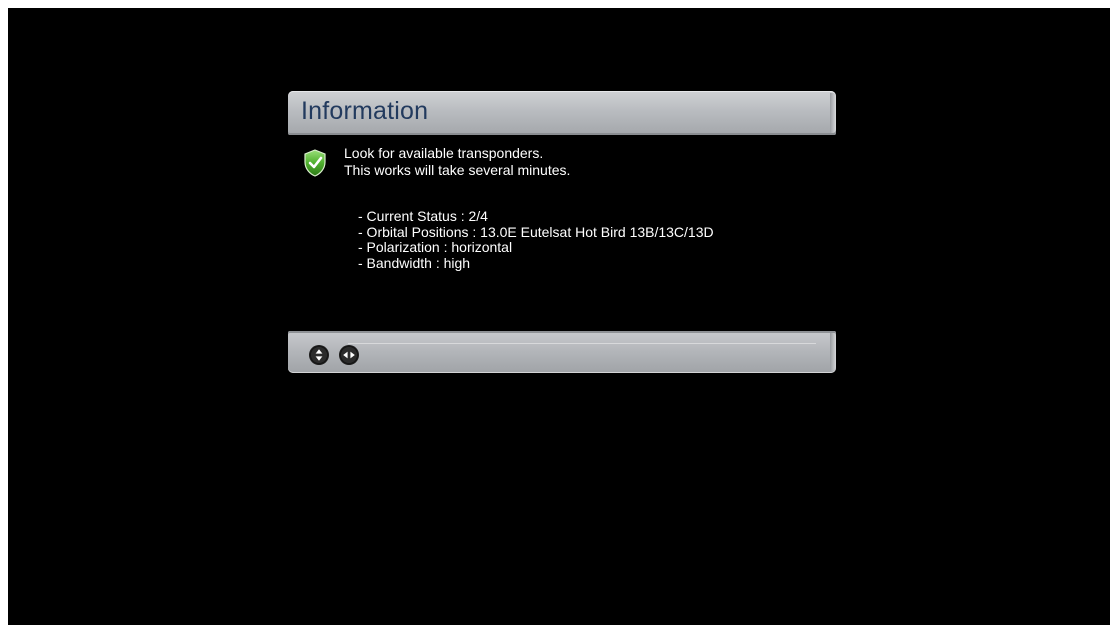 The image size is (1110, 625). What do you see at coordinates (423, 216) in the screenshot?
I see `detail-current-status: - Current Status : 2/4` at bounding box center [423, 216].